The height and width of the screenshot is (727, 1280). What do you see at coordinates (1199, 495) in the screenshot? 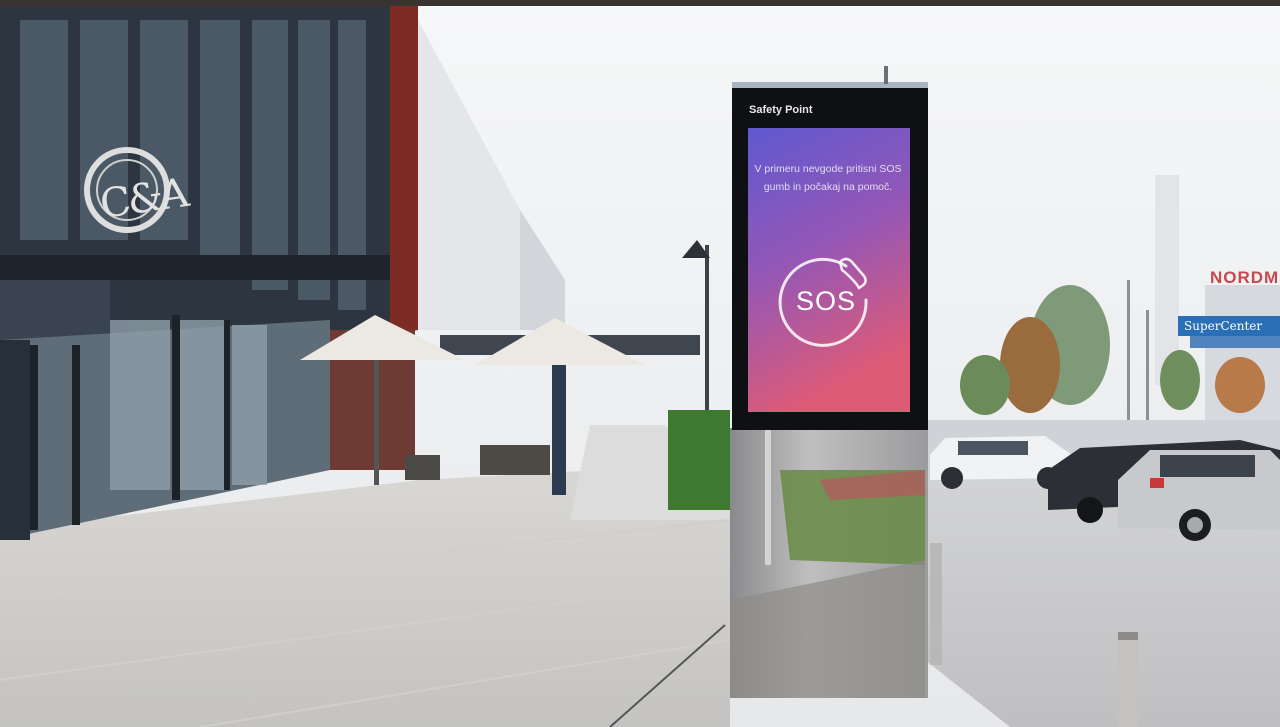
I see `car-silver` at bounding box center [1199, 495].